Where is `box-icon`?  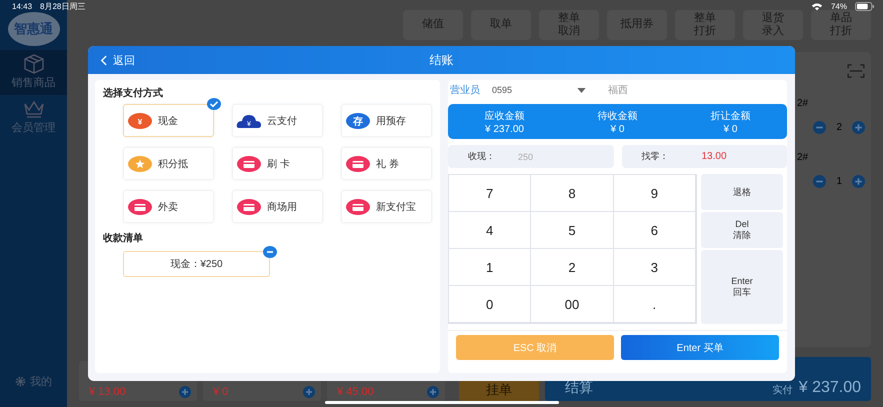 box-icon is located at coordinates (34, 64).